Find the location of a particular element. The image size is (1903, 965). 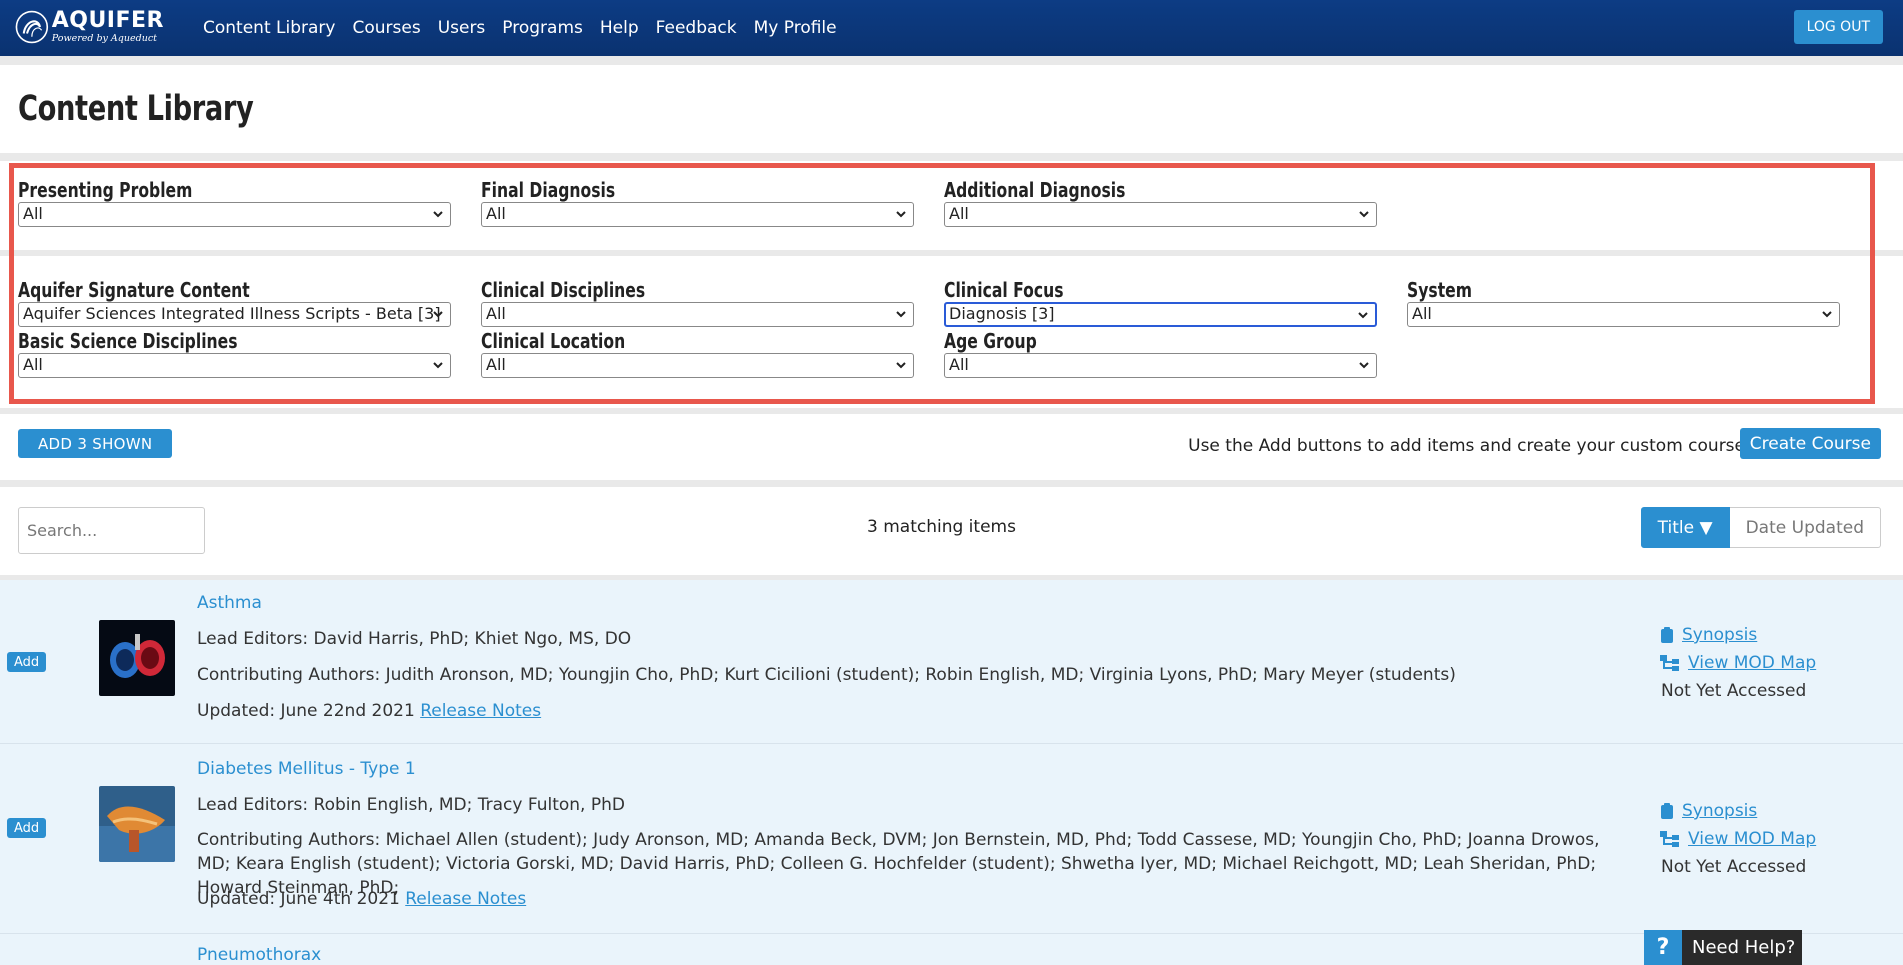

filter-label: Clinical Location is located at coordinates (553, 341).